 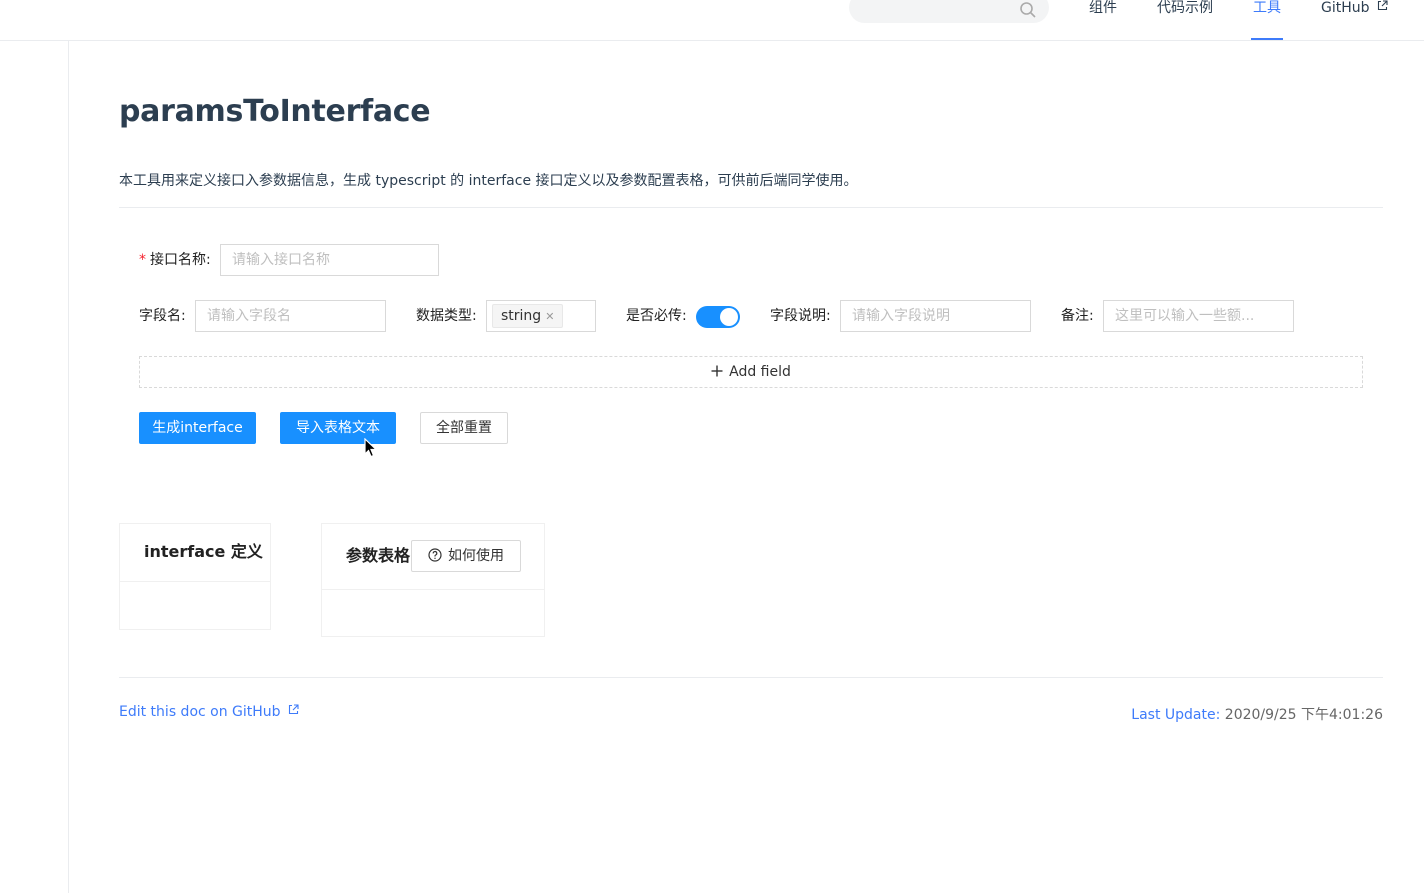 I want to click on params-table-card: 参数表格 如何使用, so click(x=433, y=580).